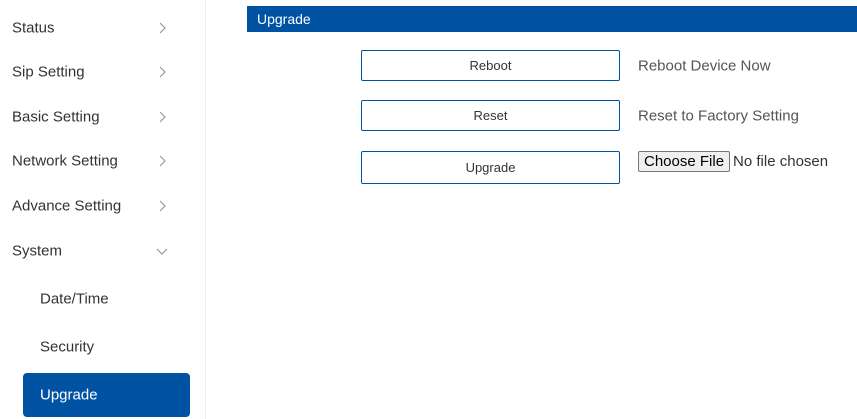 The height and width of the screenshot is (419, 857). I want to click on file-status-text: No file chosen, so click(781, 161).